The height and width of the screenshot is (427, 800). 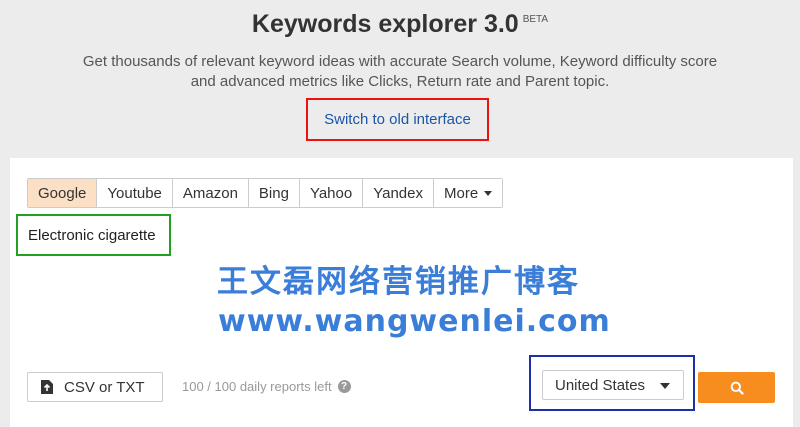 I want to click on tab-bing: Bing, so click(x=274, y=193).